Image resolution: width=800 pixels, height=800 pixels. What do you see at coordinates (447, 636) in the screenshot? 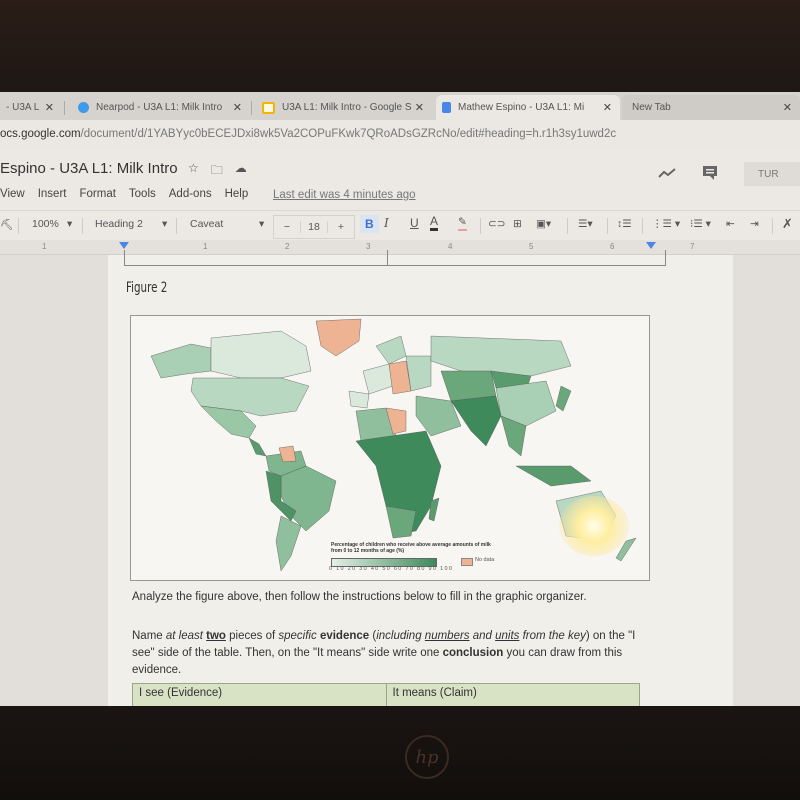
I see `text-run-italic-underline: numbers` at bounding box center [447, 636].